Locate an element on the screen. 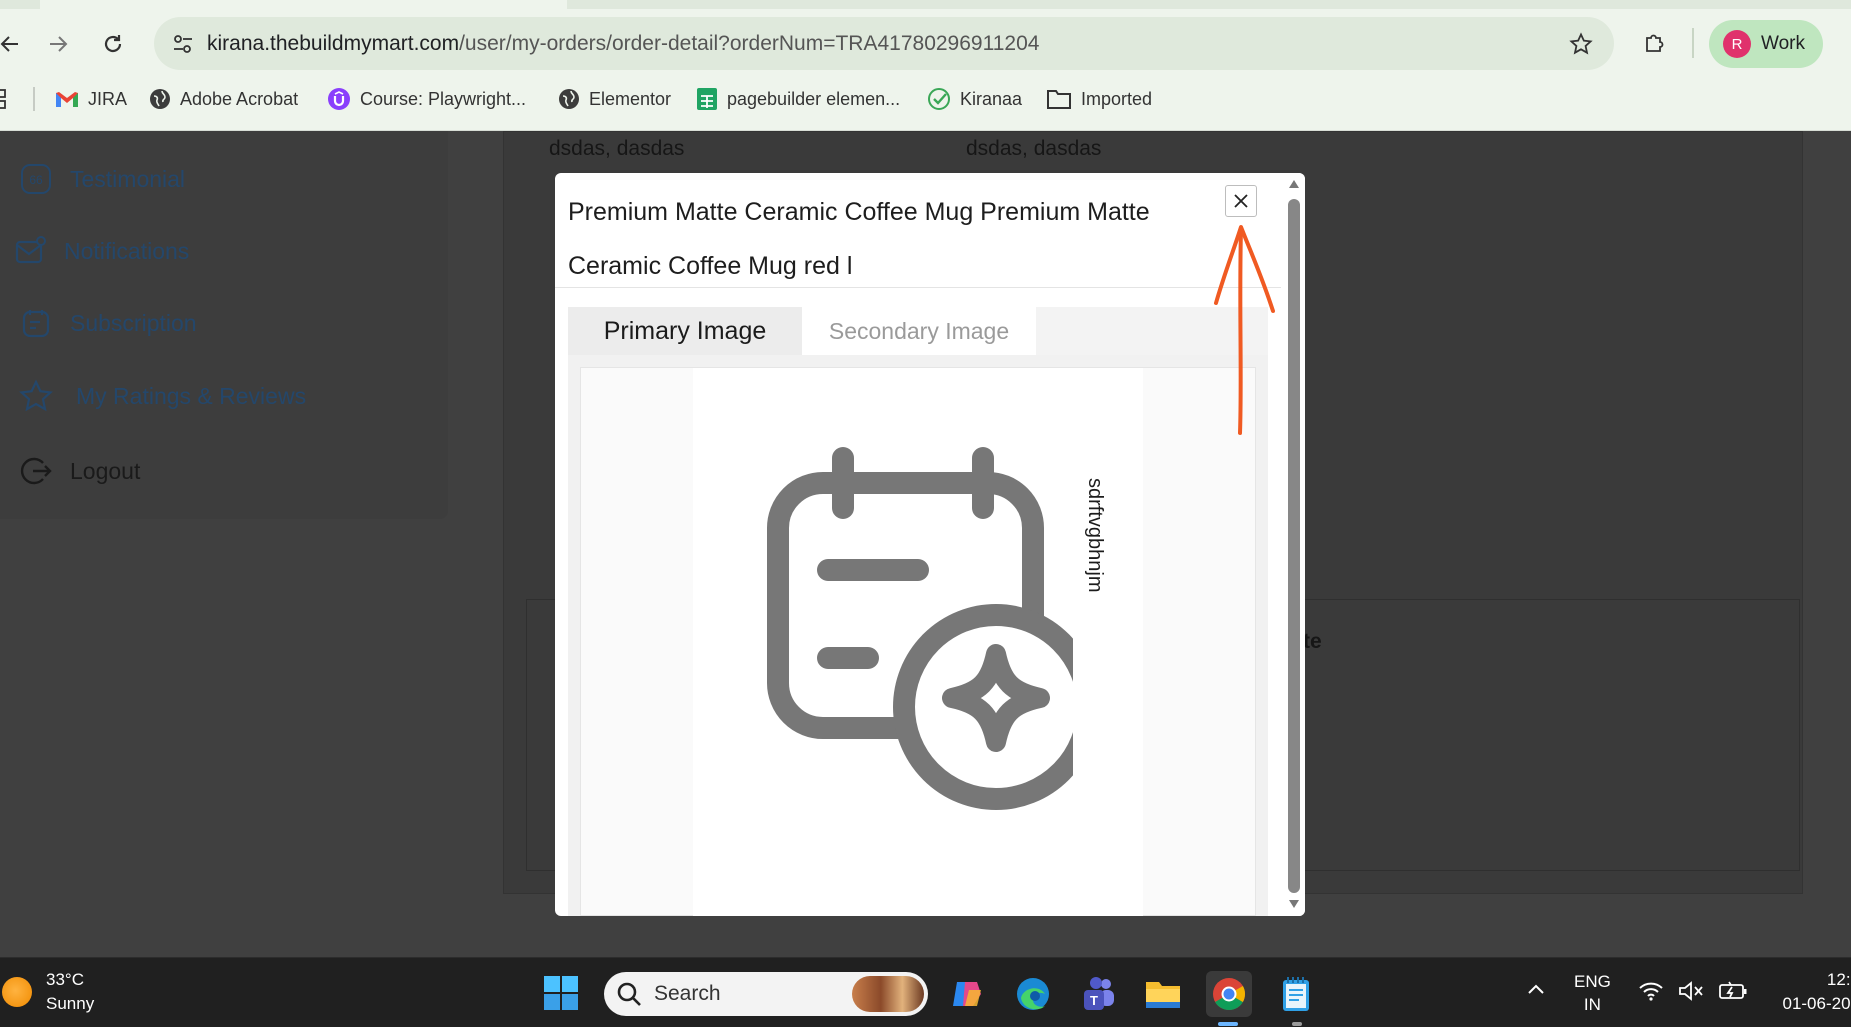 The image size is (1851, 1027). site-info-button is located at coordinates (183, 44).